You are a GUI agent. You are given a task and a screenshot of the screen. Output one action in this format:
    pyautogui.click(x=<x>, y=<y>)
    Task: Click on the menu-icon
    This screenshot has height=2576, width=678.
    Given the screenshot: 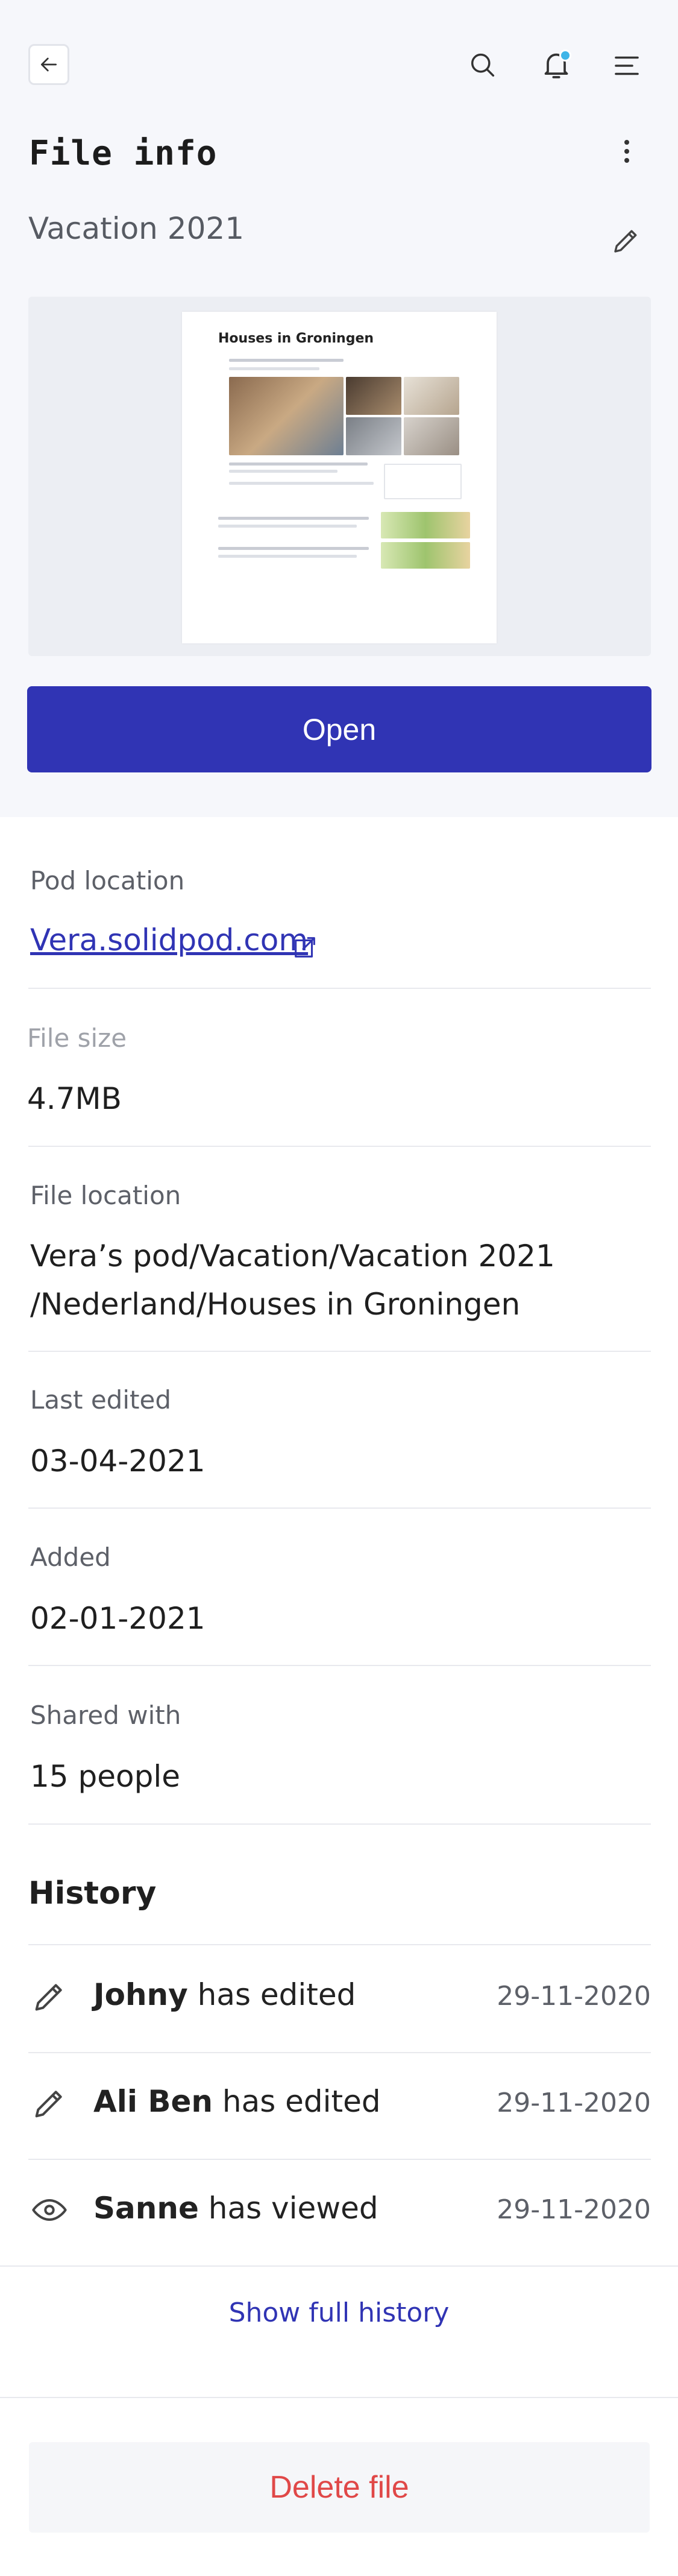 What is the action you would take?
    pyautogui.click(x=627, y=65)
    